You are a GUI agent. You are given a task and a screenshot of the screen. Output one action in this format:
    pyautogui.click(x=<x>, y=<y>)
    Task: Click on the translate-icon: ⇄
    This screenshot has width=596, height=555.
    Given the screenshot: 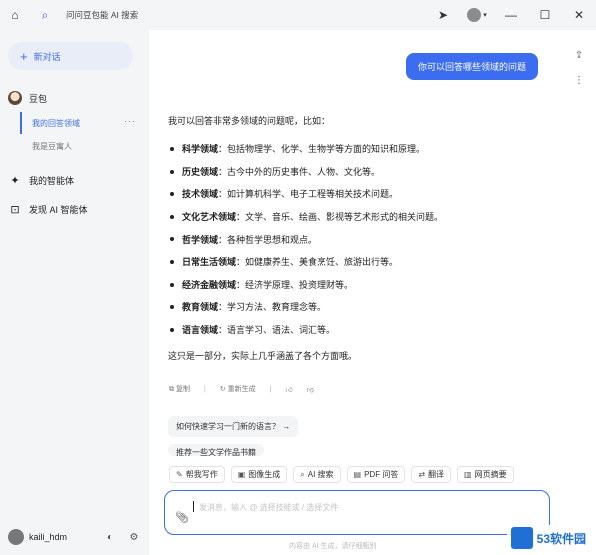 What is the action you would take?
    pyautogui.click(x=422, y=474)
    